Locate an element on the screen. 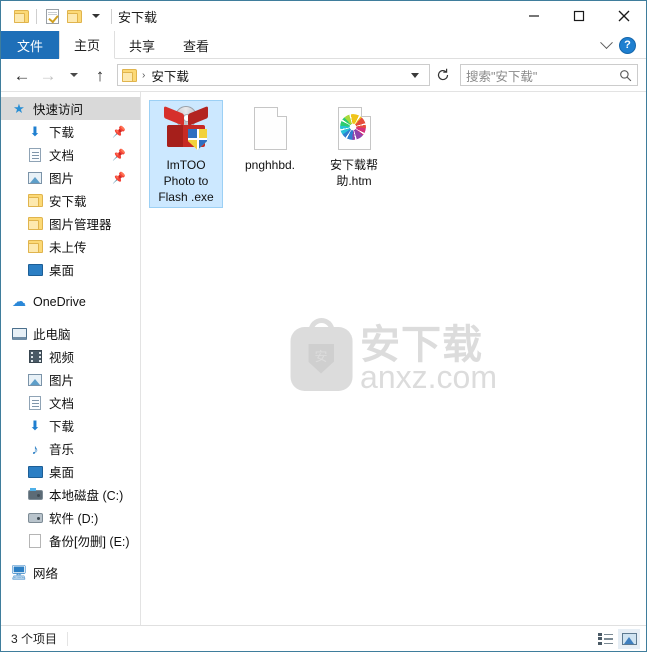 This screenshot has height=652, width=647. close-icon is located at coordinates (623, 16).